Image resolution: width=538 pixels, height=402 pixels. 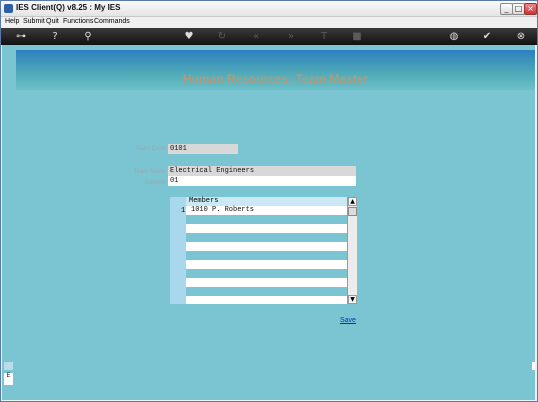 I want to click on members-grid: Members 1 1010 P. Roberts ▲ ▼, so click(x=263, y=250).